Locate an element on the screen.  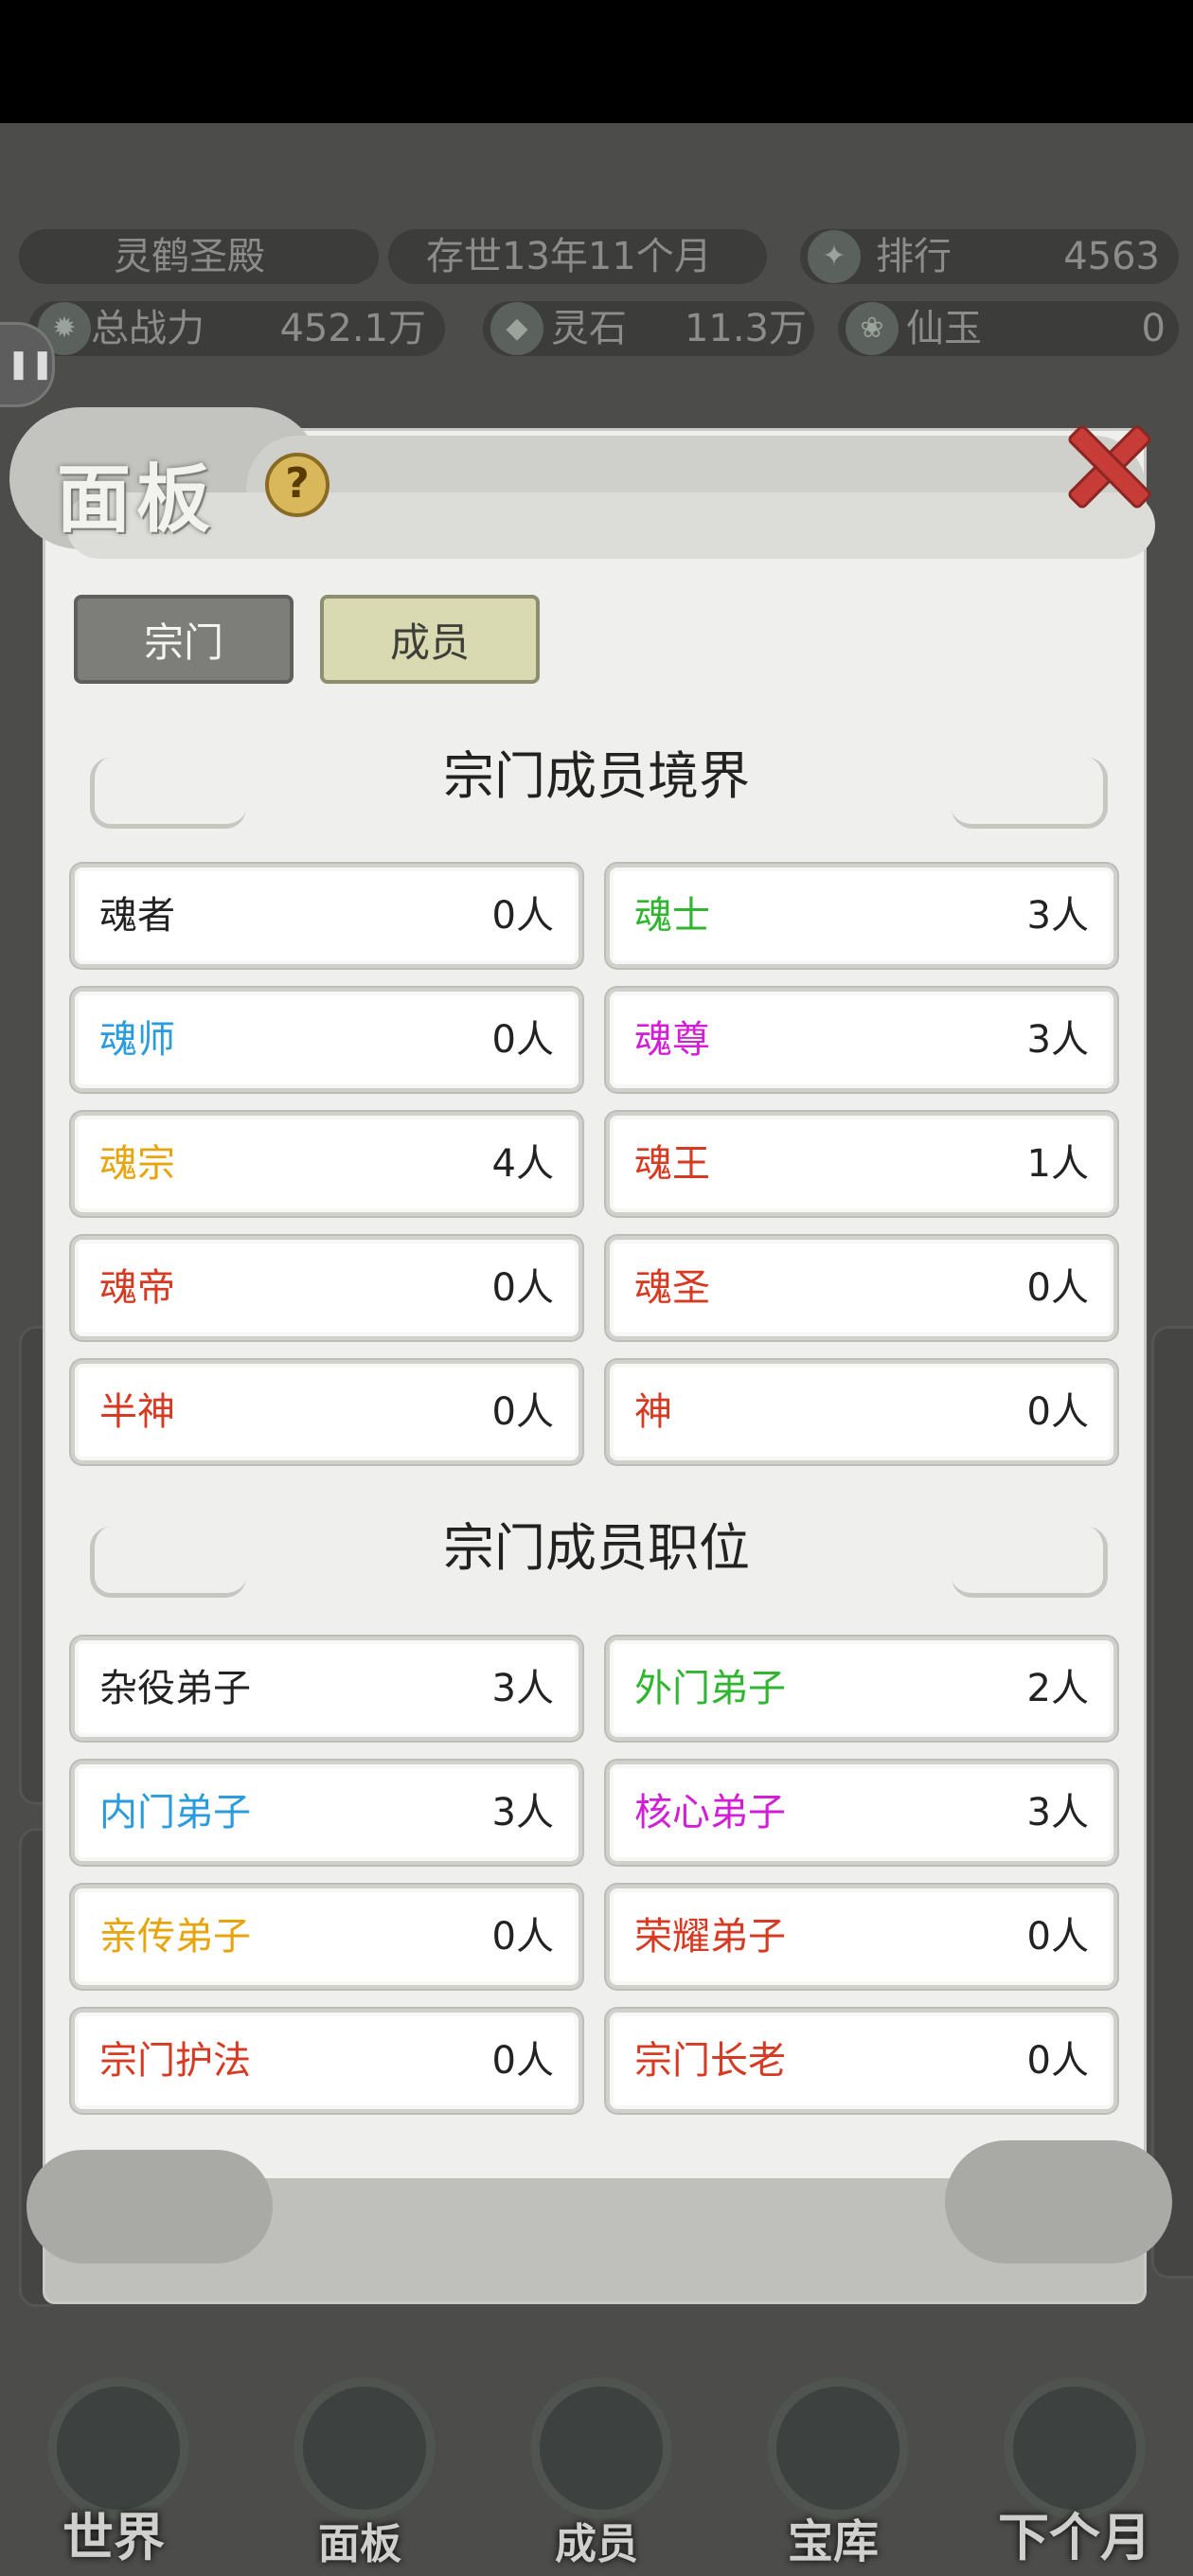
tab-members: 成员 is located at coordinates (430, 639).